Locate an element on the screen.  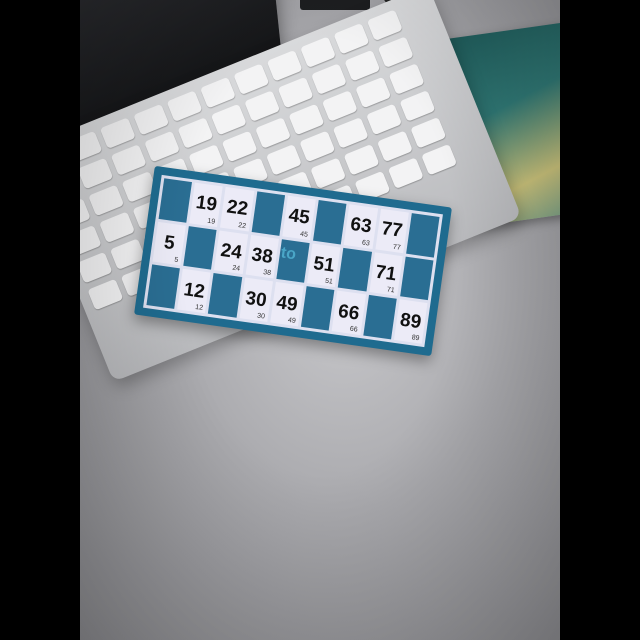
cell-number: 22 is located at coordinates (237, 208).